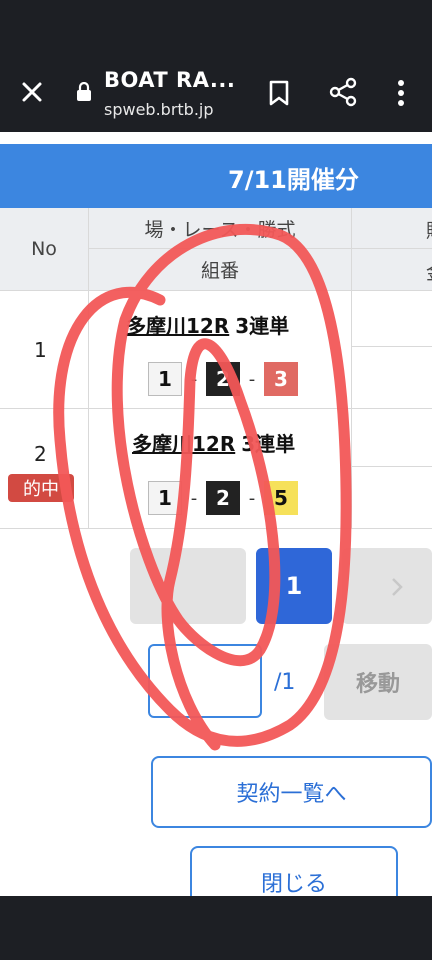  Describe the element at coordinates (32, 92) in the screenshot. I see `close-icon` at that location.